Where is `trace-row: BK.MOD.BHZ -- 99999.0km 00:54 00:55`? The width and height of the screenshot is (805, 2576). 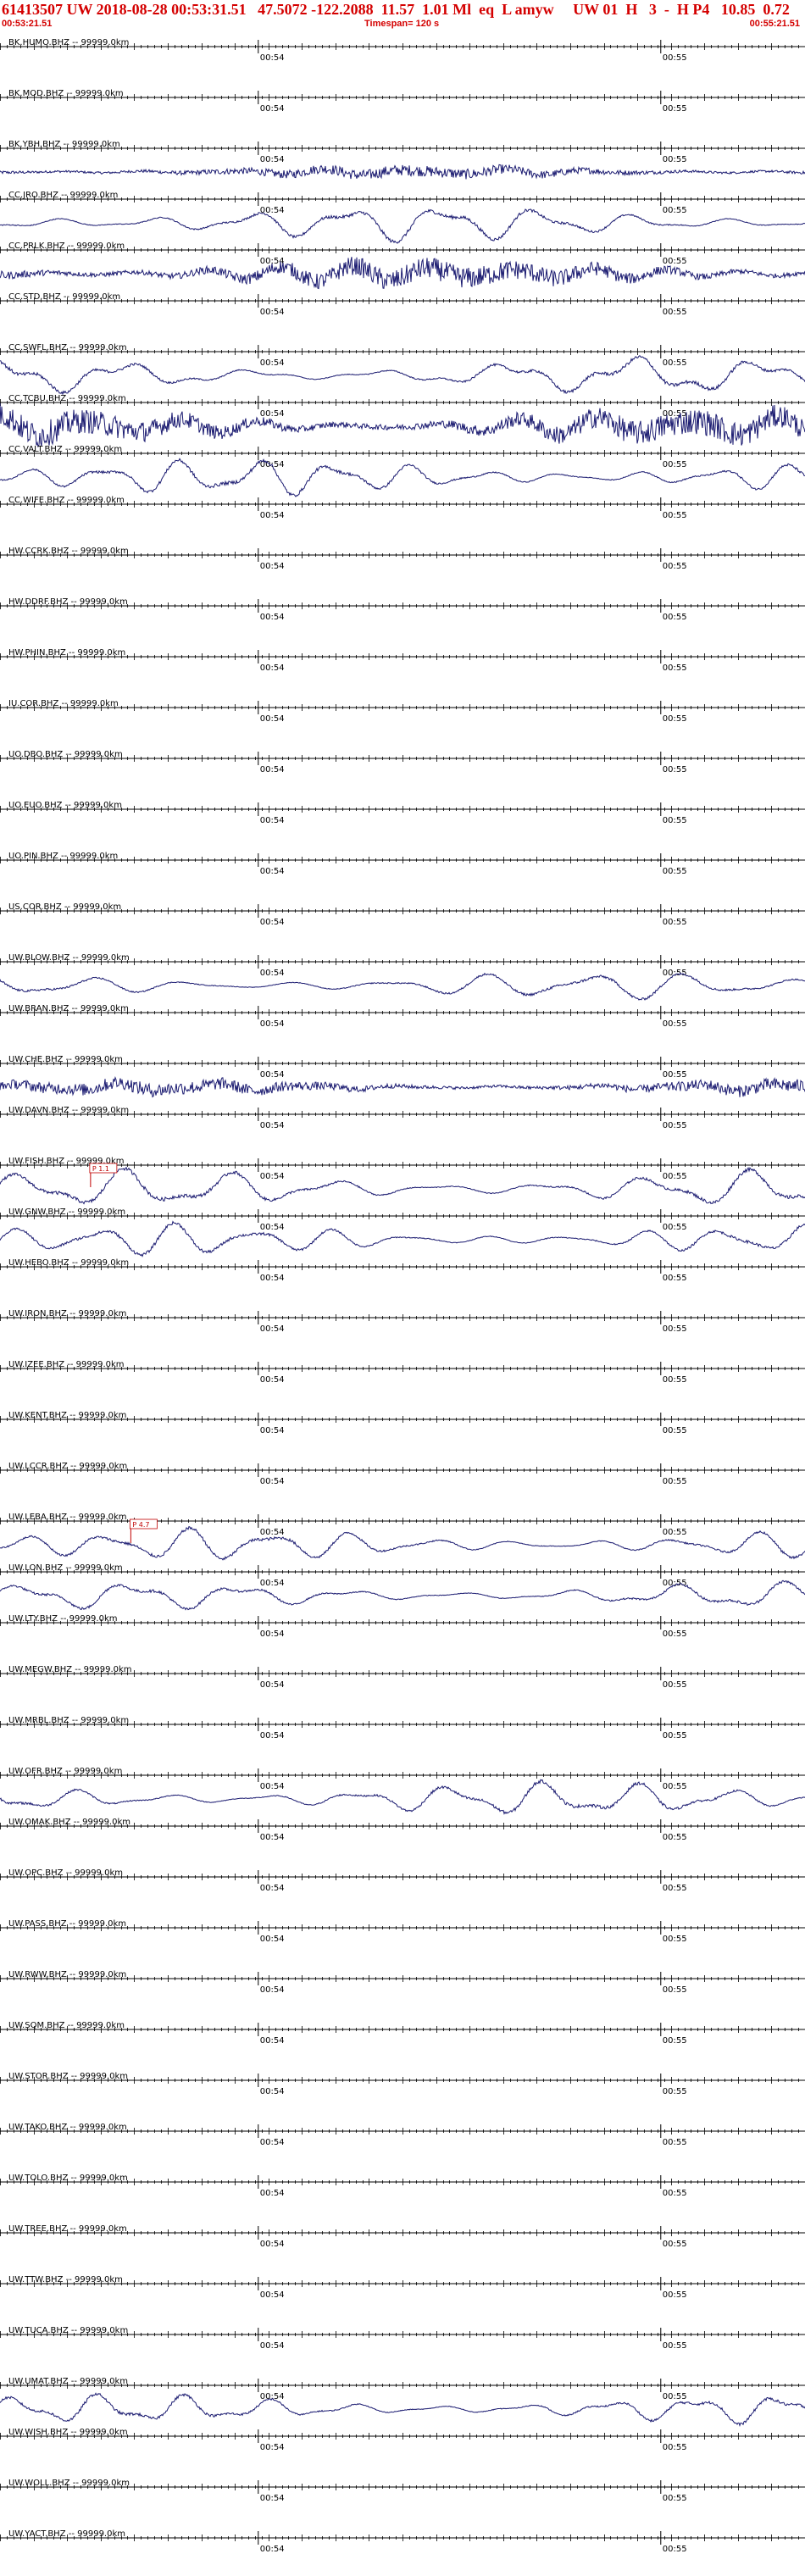 trace-row: BK.MOD.BHZ -- 99999.0km 00:54 00:55 is located at coordinates (402, 101).